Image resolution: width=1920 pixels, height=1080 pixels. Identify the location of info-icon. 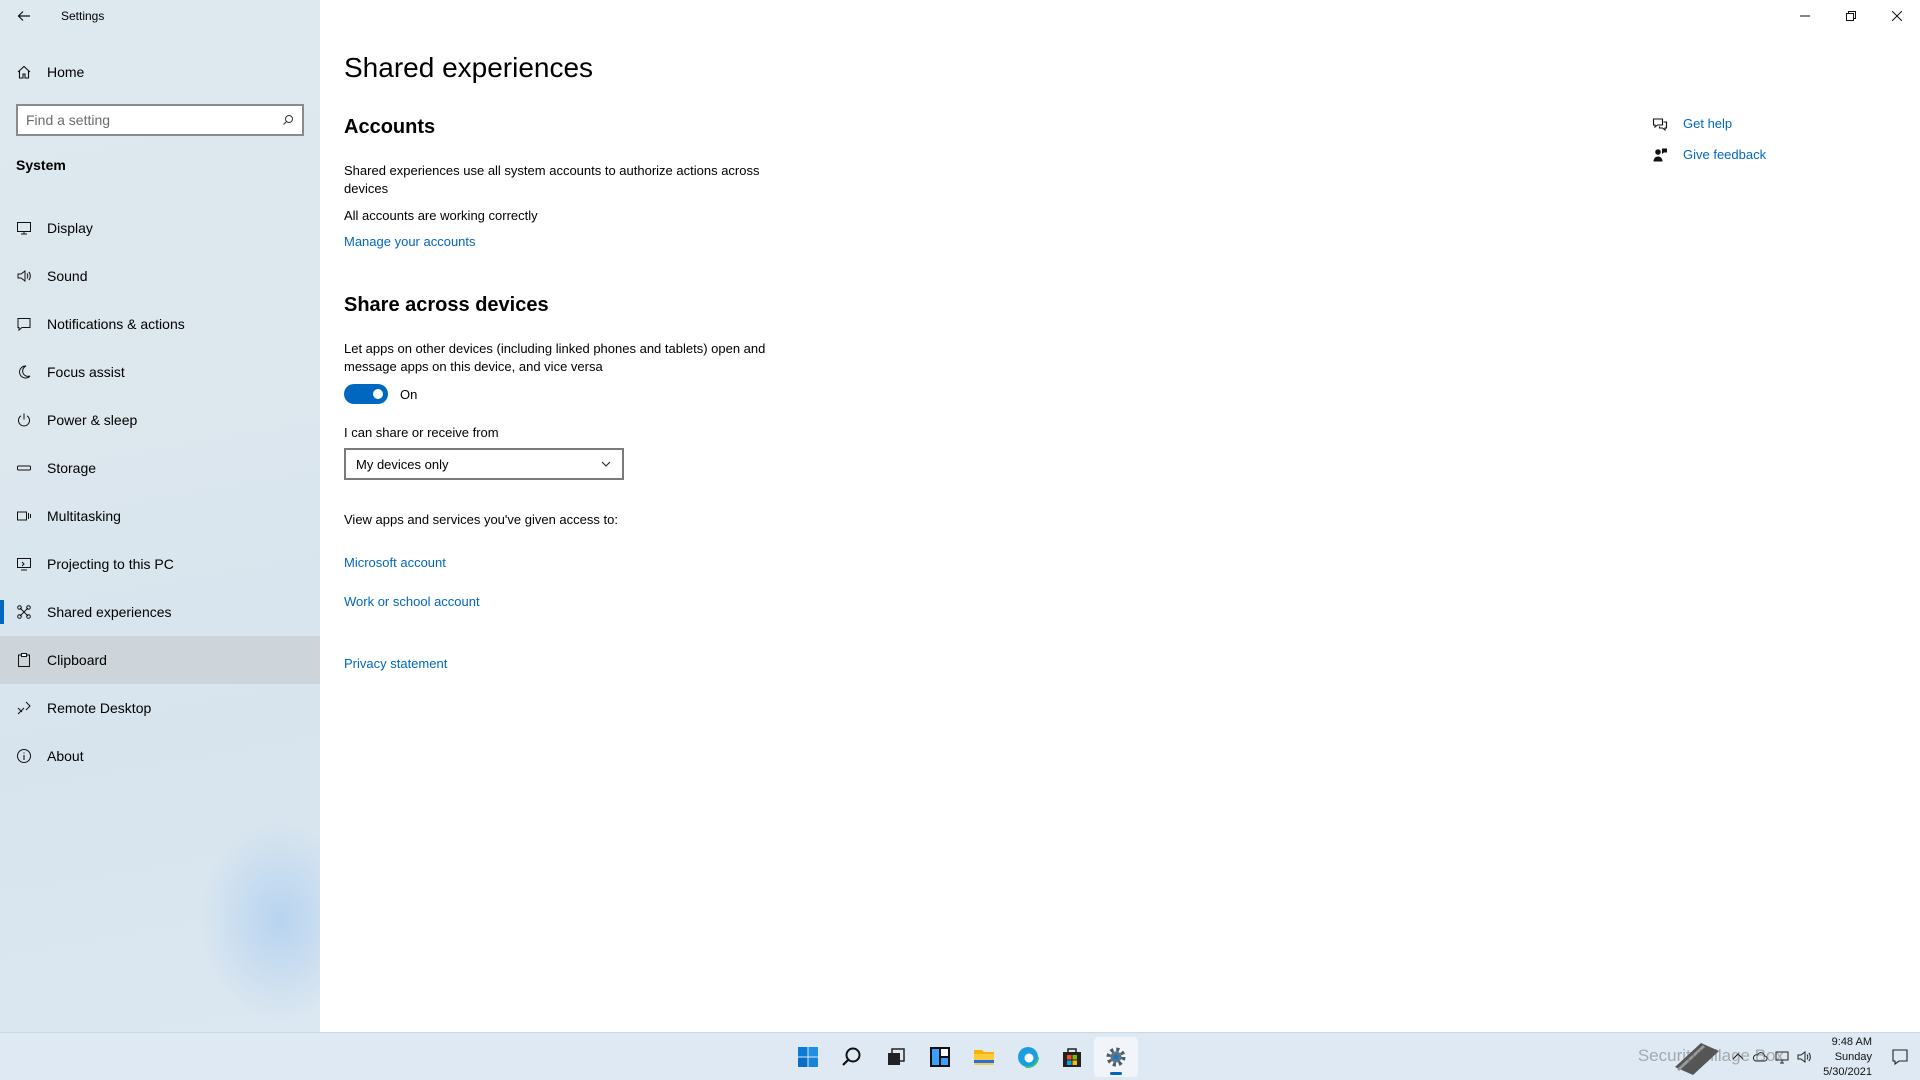
(24, 756).